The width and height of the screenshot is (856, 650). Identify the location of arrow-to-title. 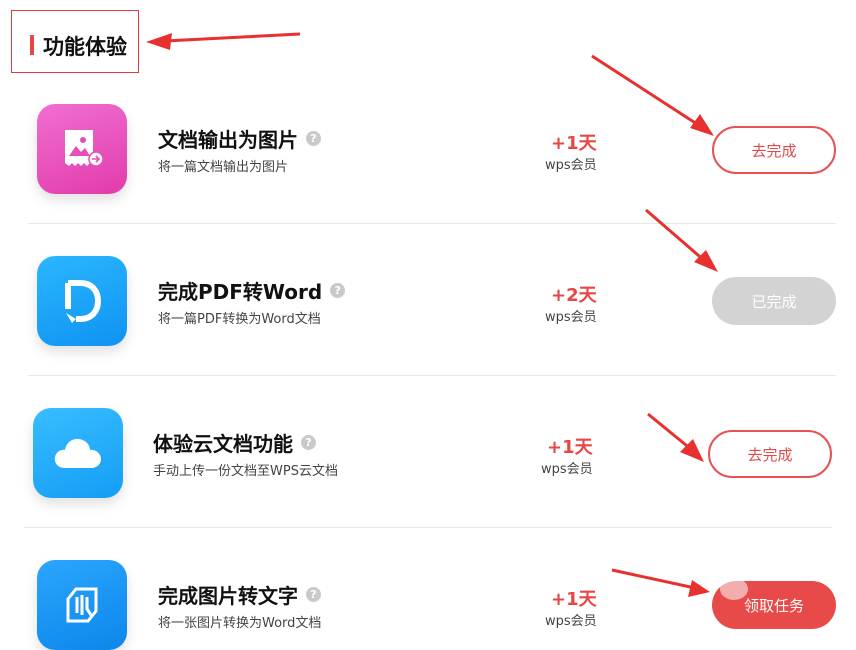
(232, 37).